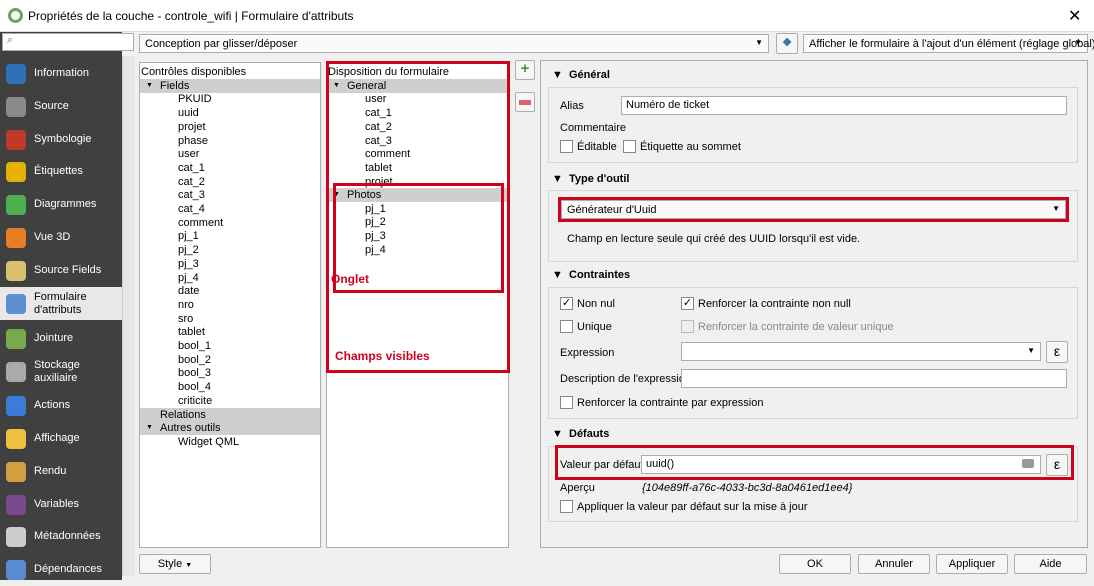 This screenshot has width=1094, height=586. I want to click on sidebar-item: Stockage auxiliaire, so click(61, 371).